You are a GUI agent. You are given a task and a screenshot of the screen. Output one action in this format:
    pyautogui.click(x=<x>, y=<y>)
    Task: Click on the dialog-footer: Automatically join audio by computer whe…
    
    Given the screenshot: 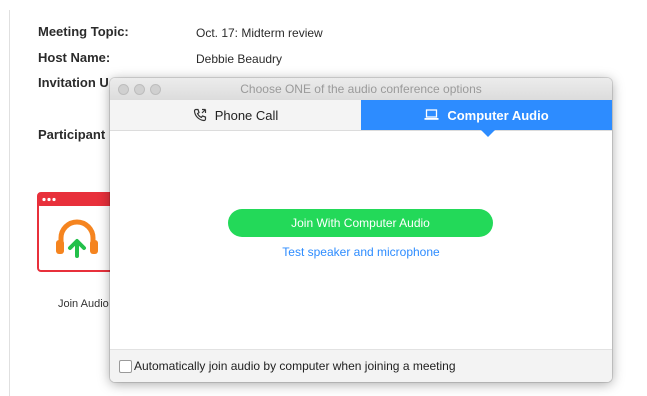 What is the action you would take?
    pyautogui.click(x=361, y=365)
    